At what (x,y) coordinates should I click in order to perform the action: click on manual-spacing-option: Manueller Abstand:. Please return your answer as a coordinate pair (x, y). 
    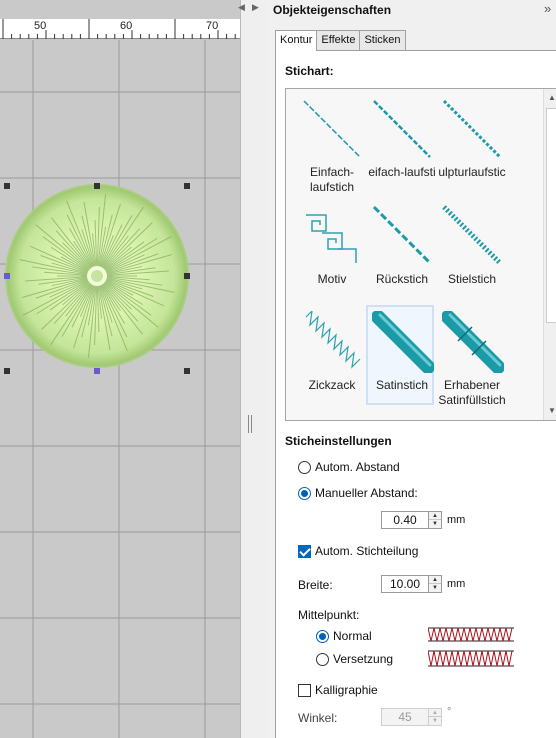
    Looking at the image, I should click on (358, 493).